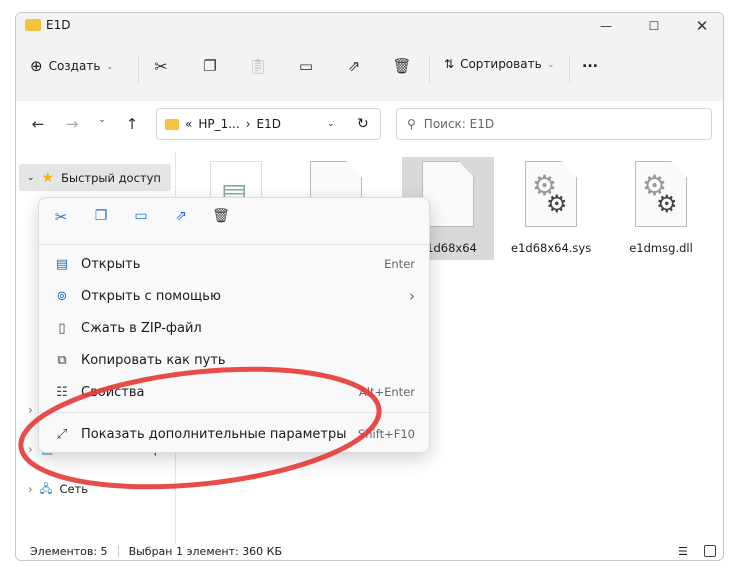  What do you see at coordinates (200, 428) in the screenshot?
I see `highlight-ellipse-annotation` at bounding box center [200, 428].